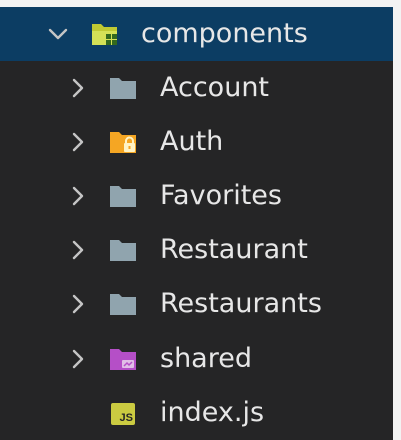  I want to click on chevron-down-icon, so click(58, 34).